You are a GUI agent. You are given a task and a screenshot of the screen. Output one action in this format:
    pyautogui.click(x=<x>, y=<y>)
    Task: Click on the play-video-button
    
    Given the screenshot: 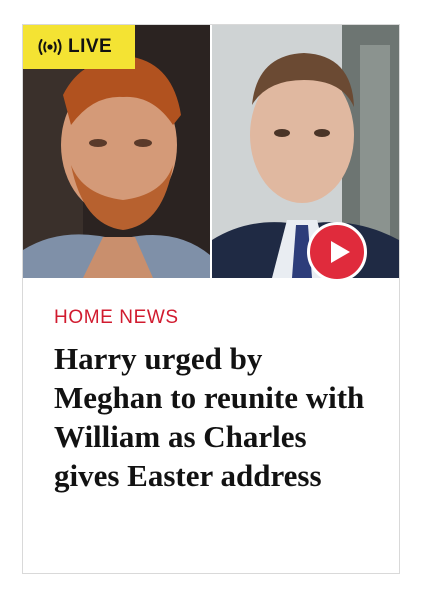 What is the action you would take?
    pyautogui.click(x=337, y=252)
    